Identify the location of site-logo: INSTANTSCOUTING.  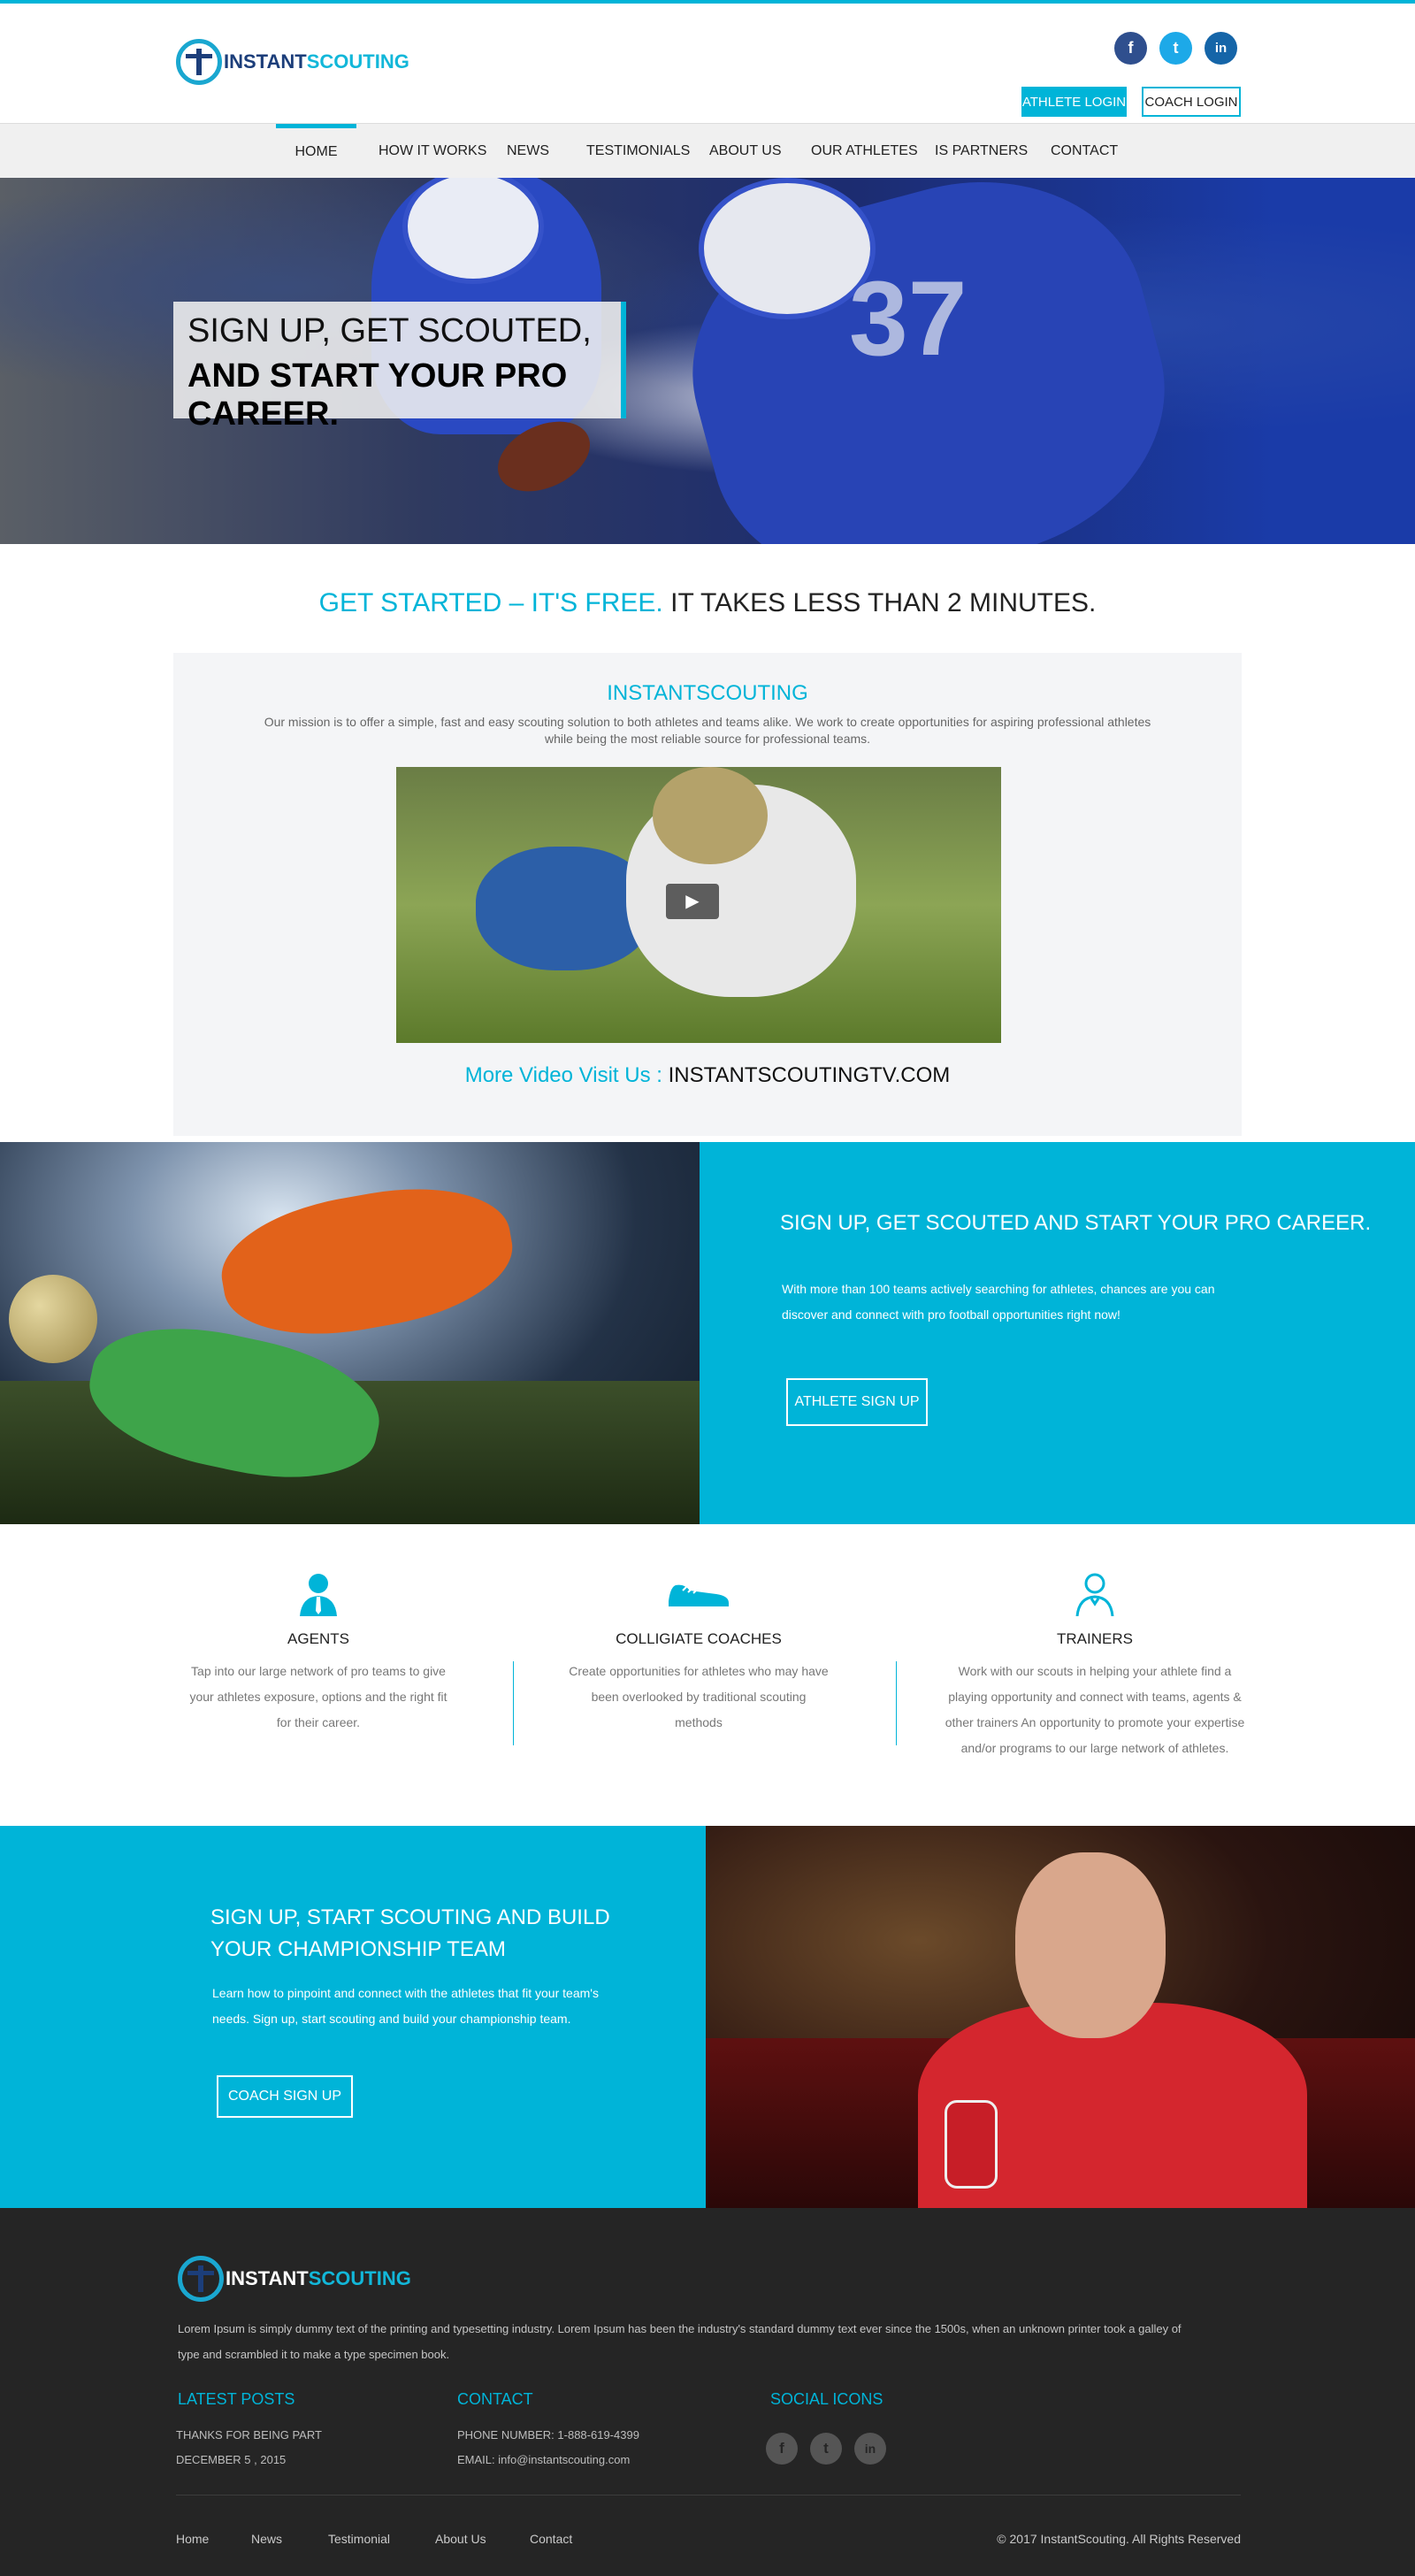
(292, 62).